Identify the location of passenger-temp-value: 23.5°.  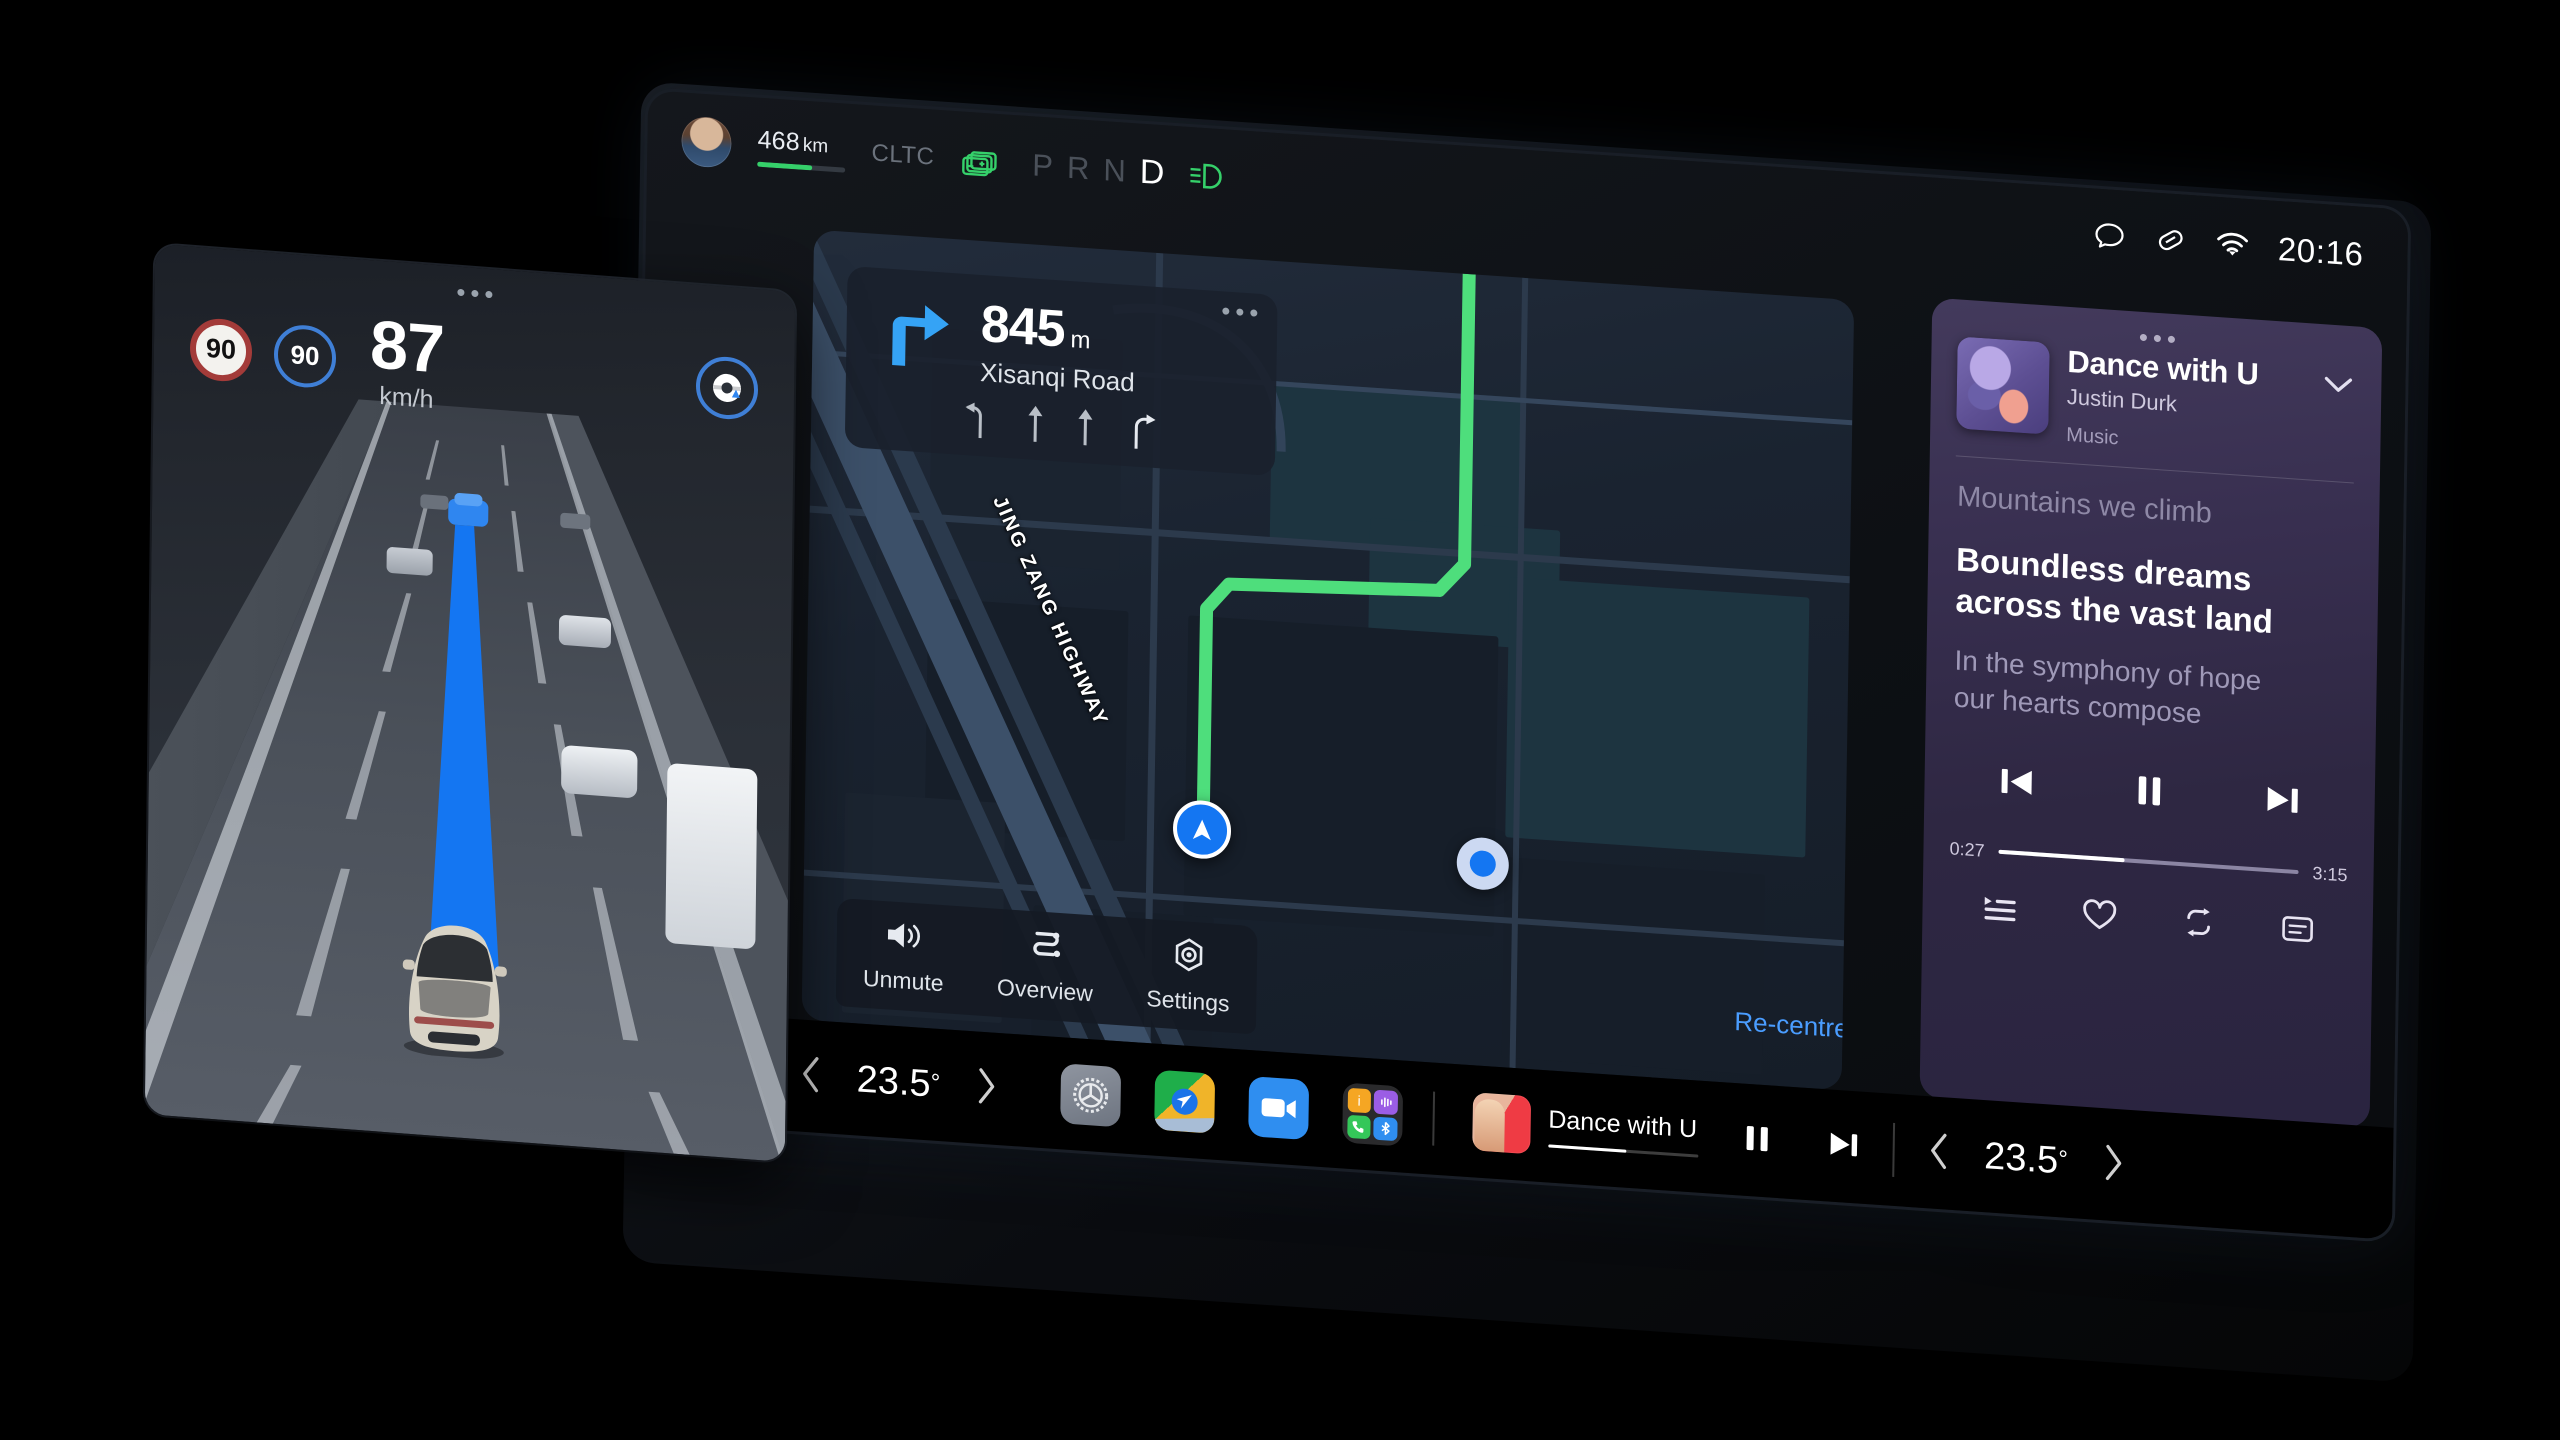
(2026, 1159).